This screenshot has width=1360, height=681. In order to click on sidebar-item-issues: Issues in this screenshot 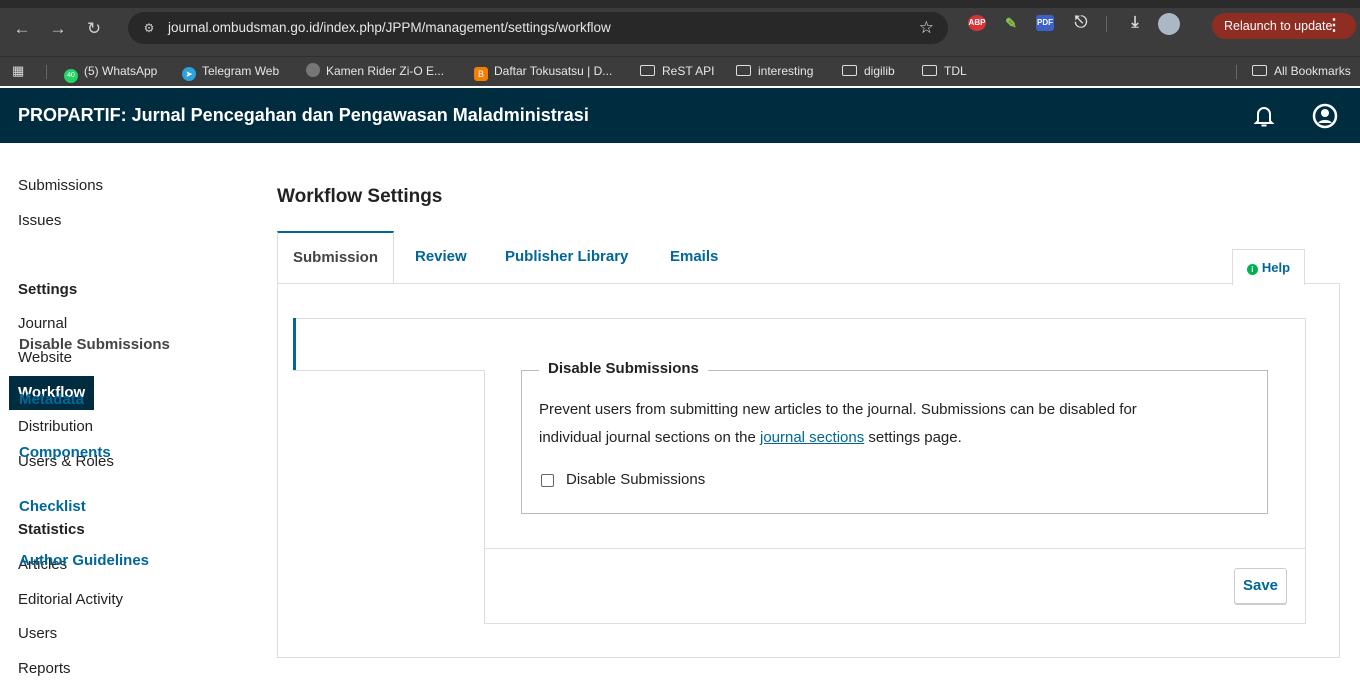, I will do `click(39, 220)`.